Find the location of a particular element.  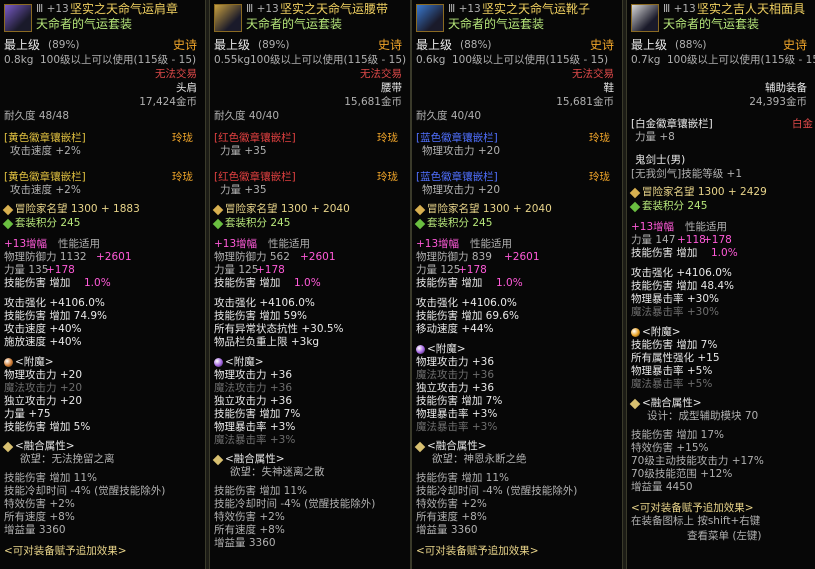

item-price: 15,681金币 is located at coordinates (373, 102).